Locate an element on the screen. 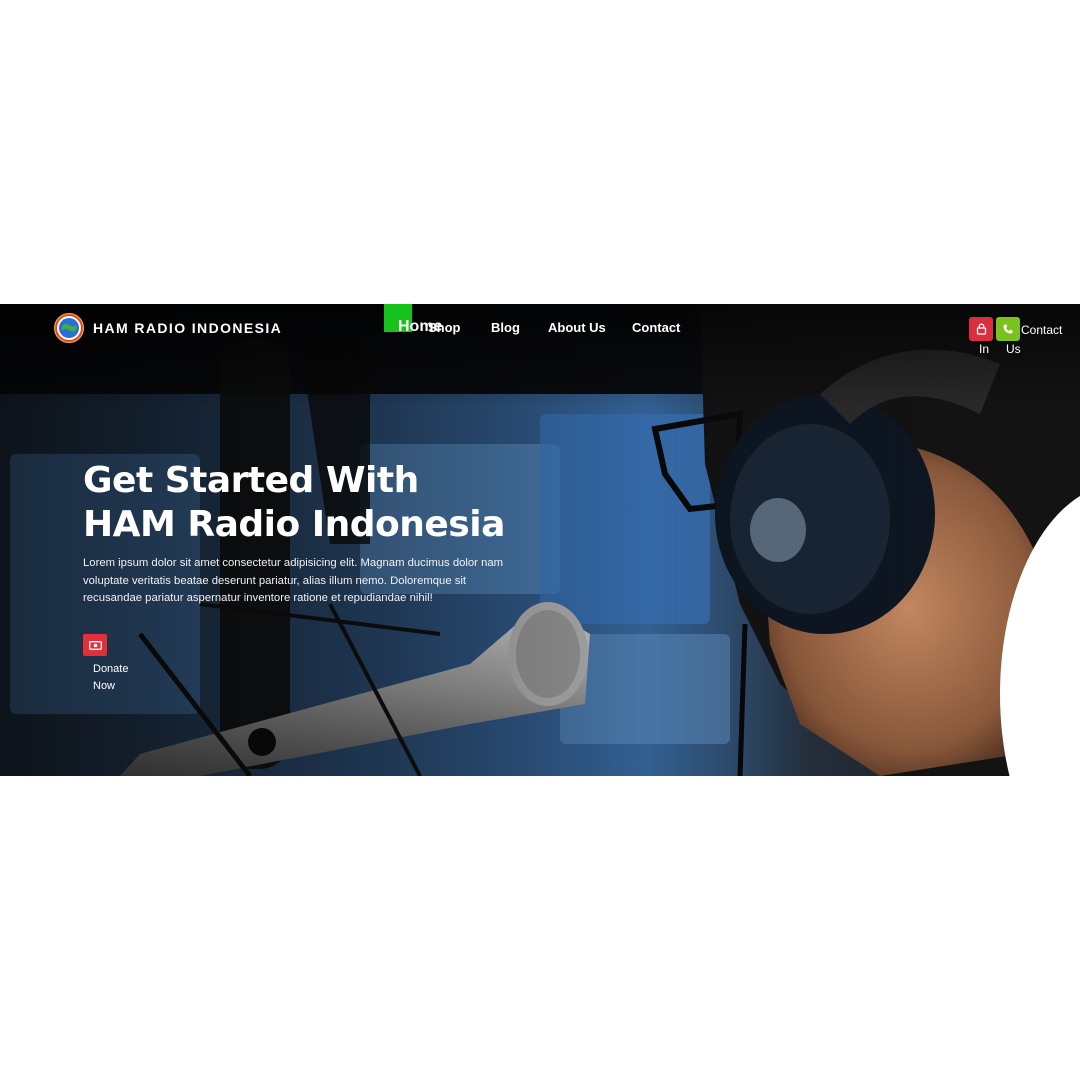 Image resolution: width=1080 pixels, height=1080 pixels. brand: HAM RADIO INDONESIA is located at coordinates (168, 328).